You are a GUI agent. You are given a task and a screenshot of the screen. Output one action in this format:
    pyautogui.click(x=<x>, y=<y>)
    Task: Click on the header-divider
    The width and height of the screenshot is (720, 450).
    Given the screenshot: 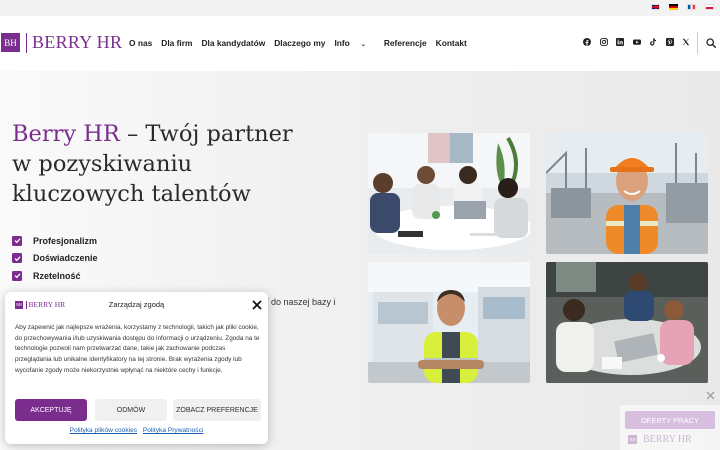 What is the action you would take?
    pyautogui.click(x=697, y=43)
    